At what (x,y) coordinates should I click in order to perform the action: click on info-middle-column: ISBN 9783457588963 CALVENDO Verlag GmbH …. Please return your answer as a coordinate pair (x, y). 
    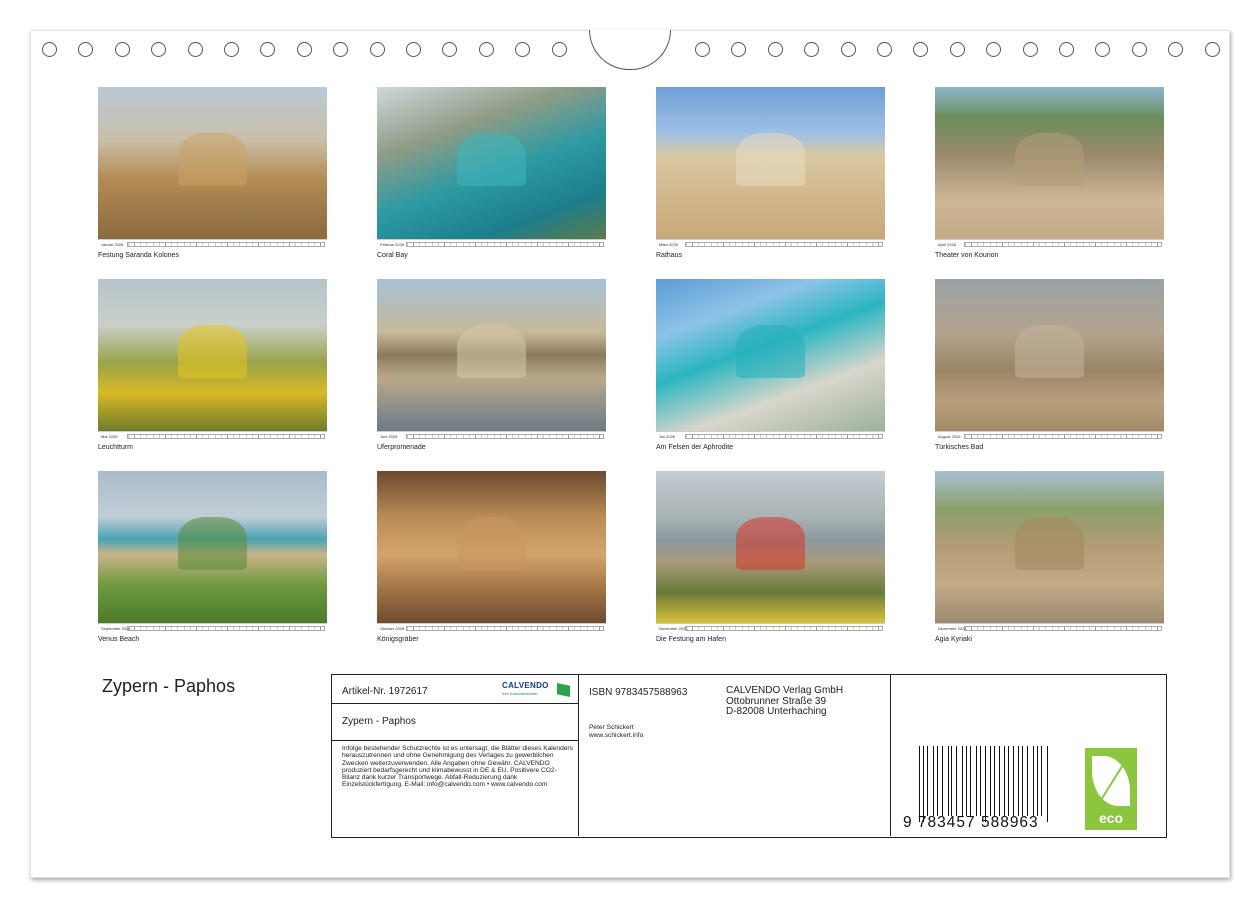
    Looking at the image, I should click on (735, 755).